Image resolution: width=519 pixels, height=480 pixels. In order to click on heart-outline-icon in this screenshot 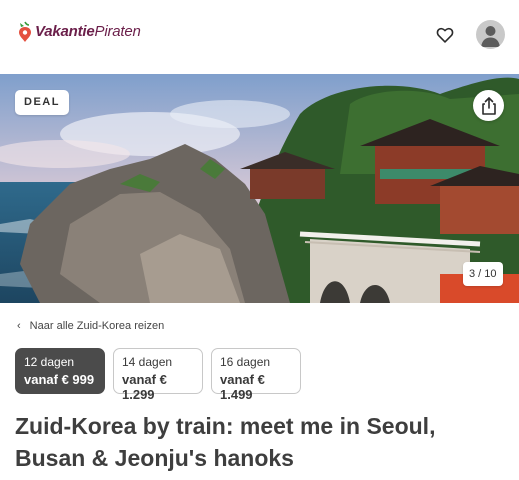, I will do `click(445, 35)`.